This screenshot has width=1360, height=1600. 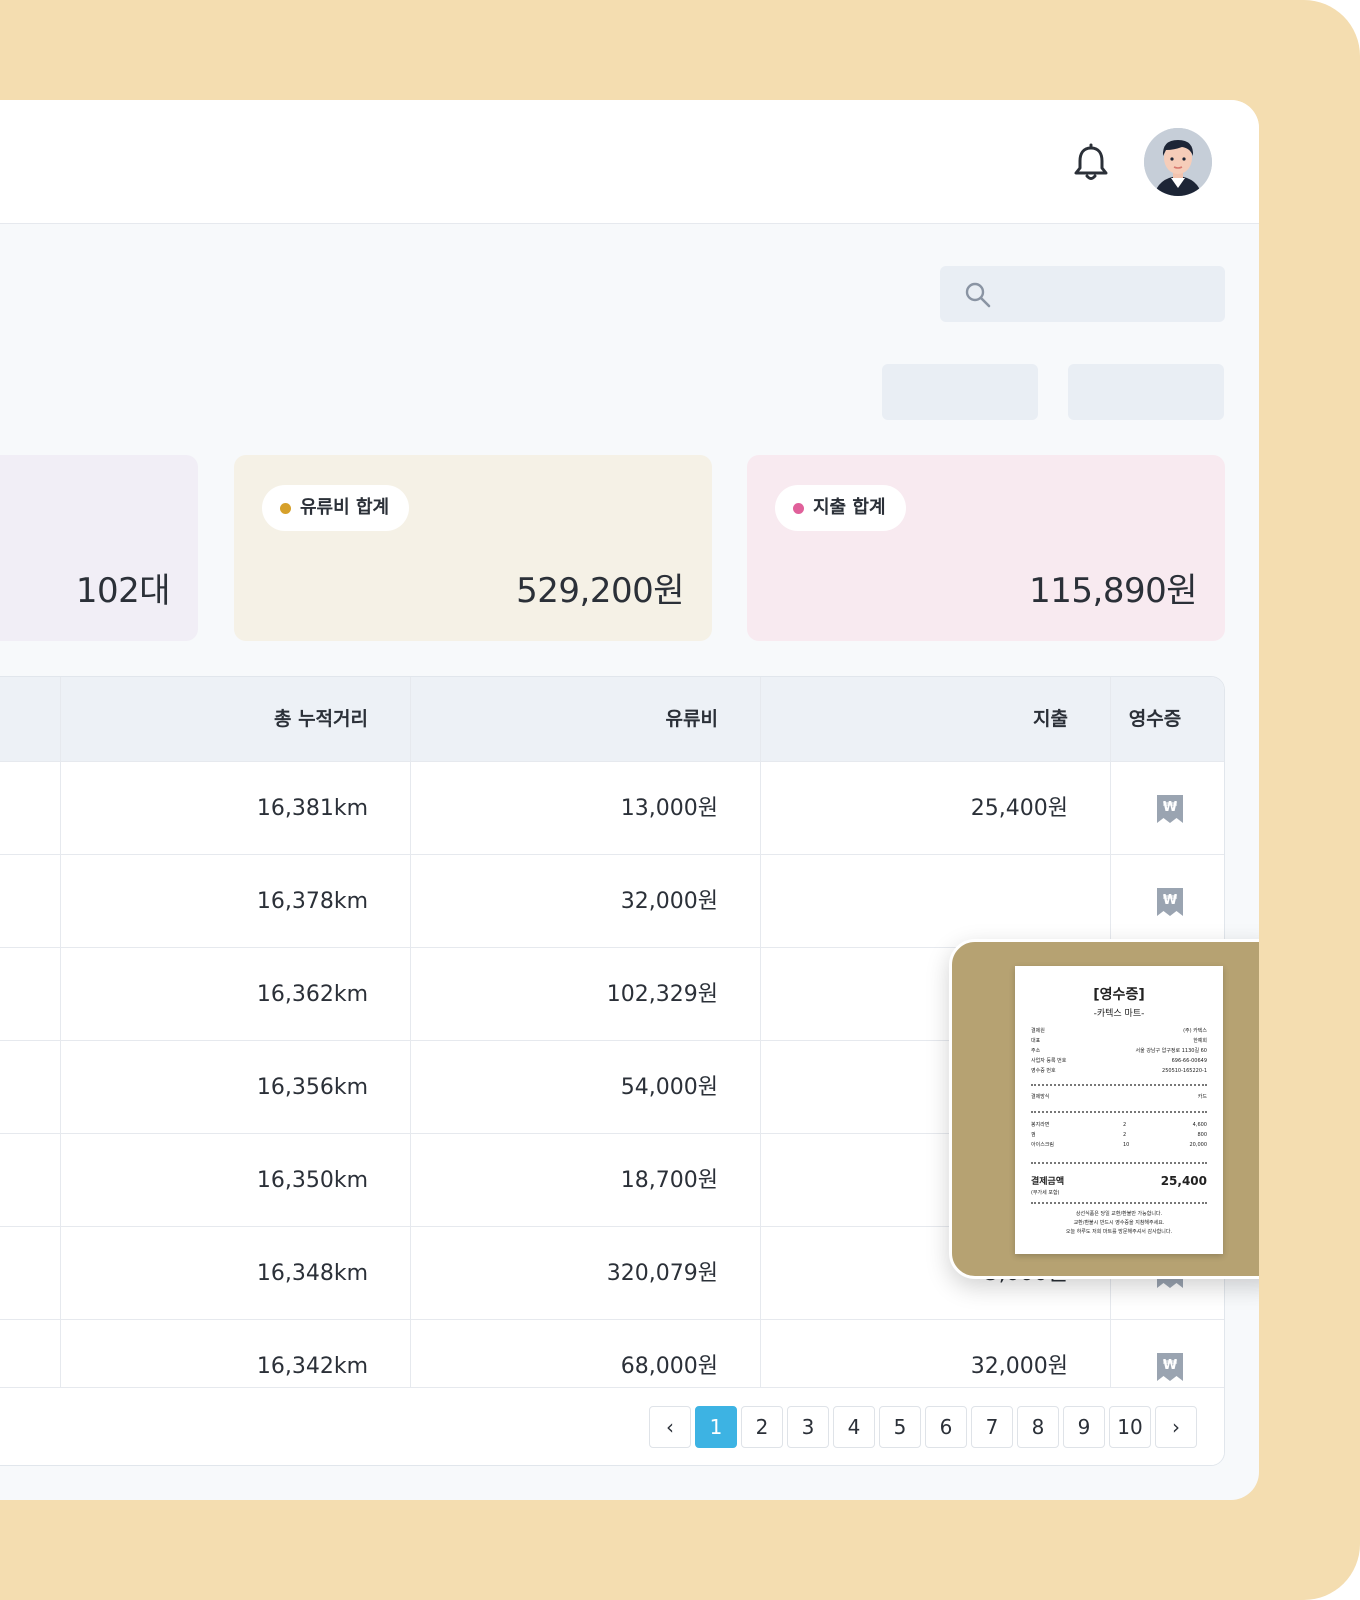 What do you see at coordinates (1119, 1223) in the screenshot?
I see `receipt-footer-line: 교환/환불시 반드시 영수증을 지참해주세요.` at bounding box center [1119, 1223].